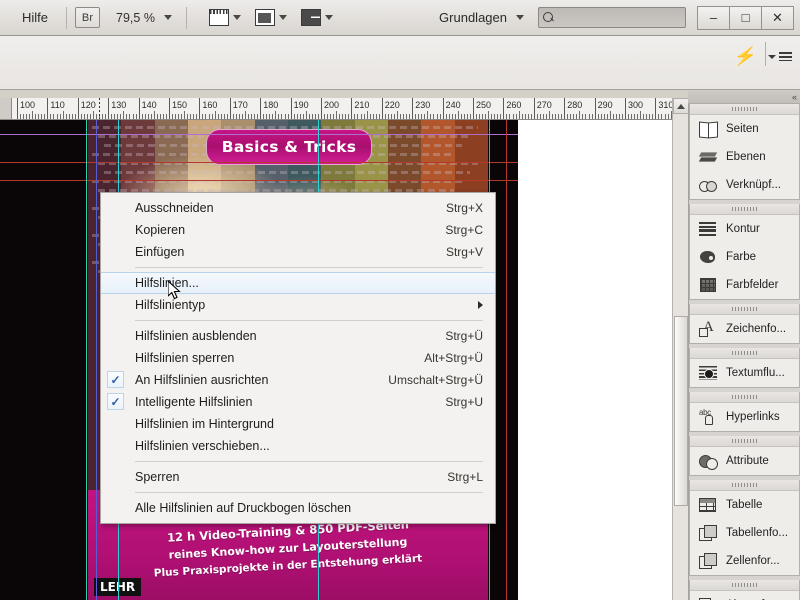 Image resolution: width=800 pixels, height=600 pixels. I want to click on lightning-bolt-icon: ⚡, so click(745, 56).